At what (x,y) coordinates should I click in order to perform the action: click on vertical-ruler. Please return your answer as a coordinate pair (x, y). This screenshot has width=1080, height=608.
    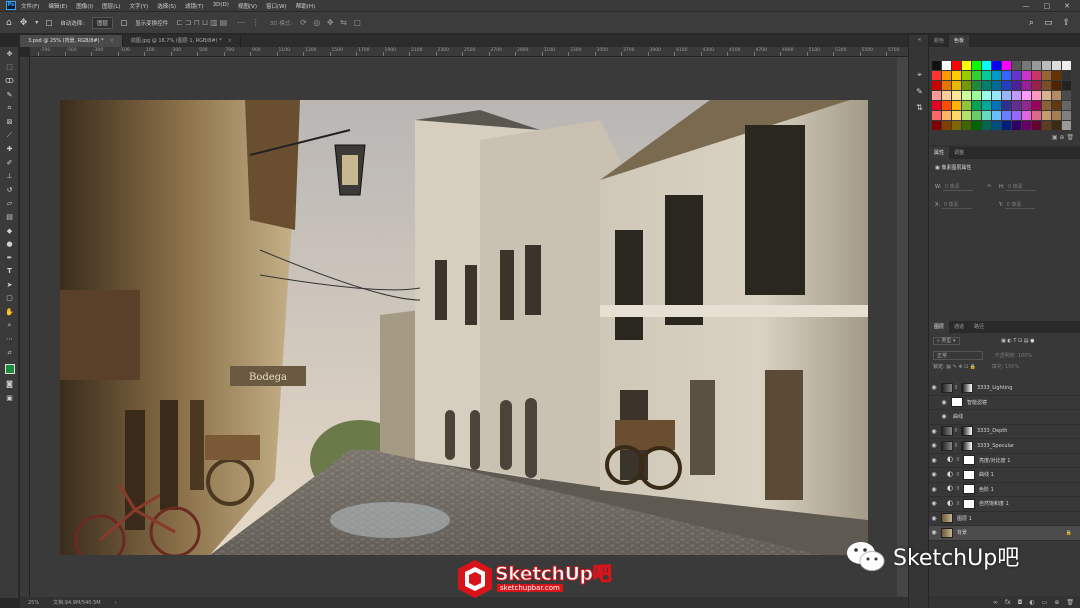
    Looking at the image, I should click on (25, 327).